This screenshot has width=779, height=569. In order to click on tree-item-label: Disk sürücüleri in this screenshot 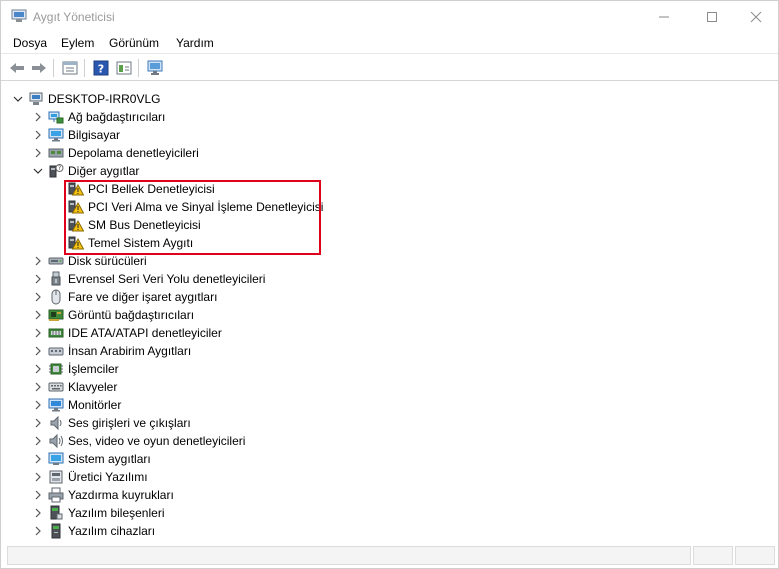, I will do `click(107, 261)`.